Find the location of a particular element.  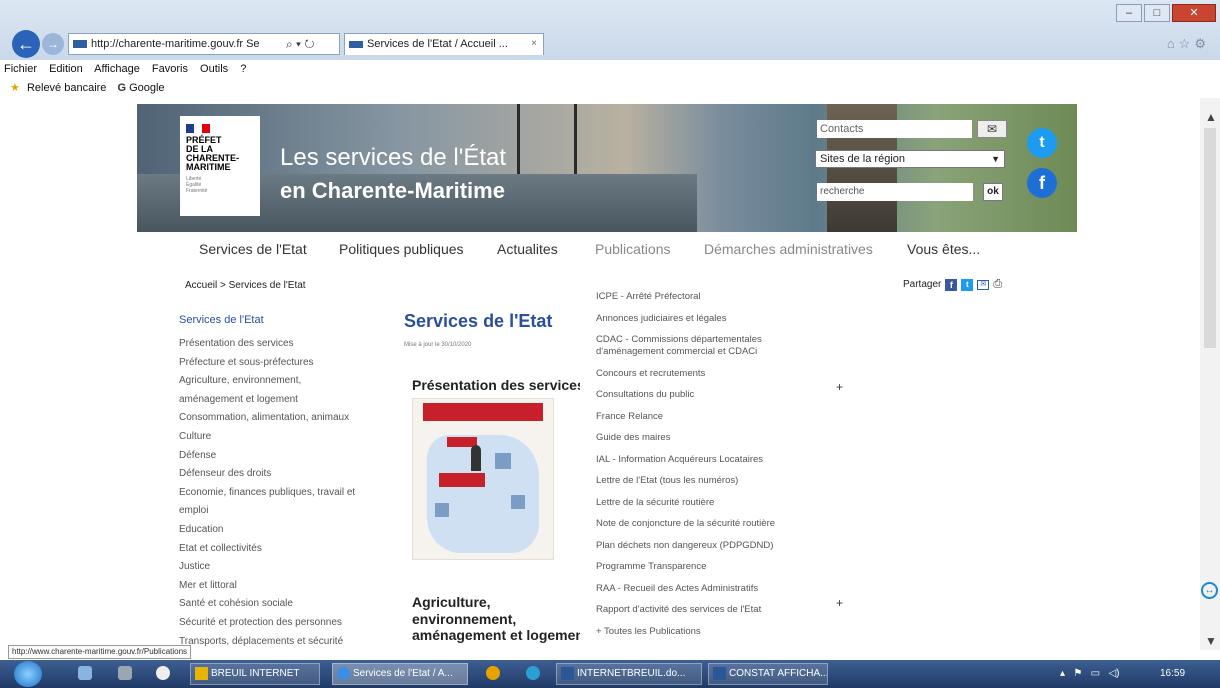

facebook-icon: f is located at coordinates (1042, 183).